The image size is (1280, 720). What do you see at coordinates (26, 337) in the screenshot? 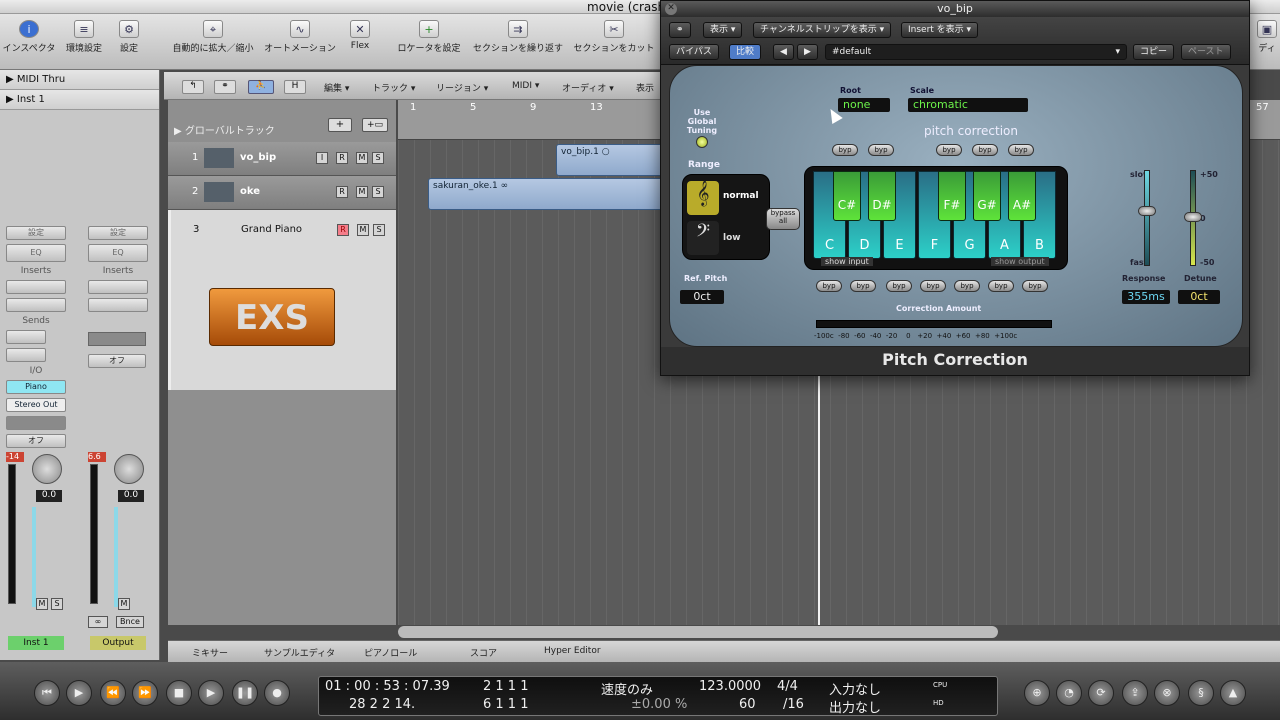
I see `strip1-send-slot` at bounding box center [26, 337].